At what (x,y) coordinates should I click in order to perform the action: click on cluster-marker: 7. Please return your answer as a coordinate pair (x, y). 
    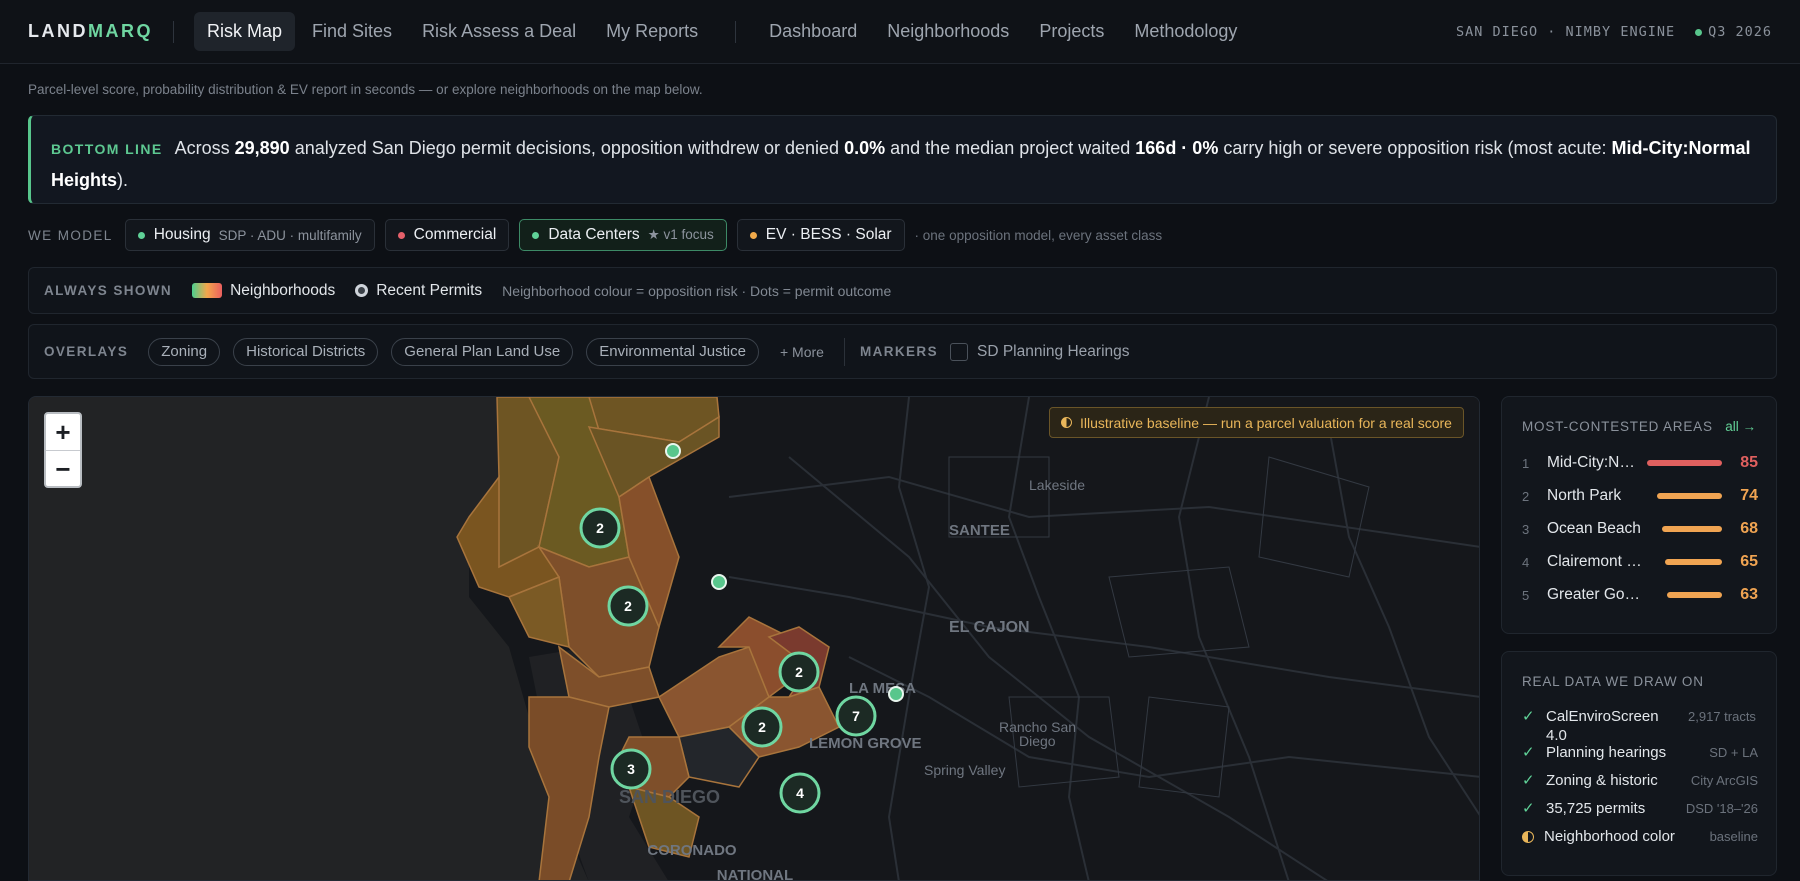
    Looking at the image, I should click on (856, 716).